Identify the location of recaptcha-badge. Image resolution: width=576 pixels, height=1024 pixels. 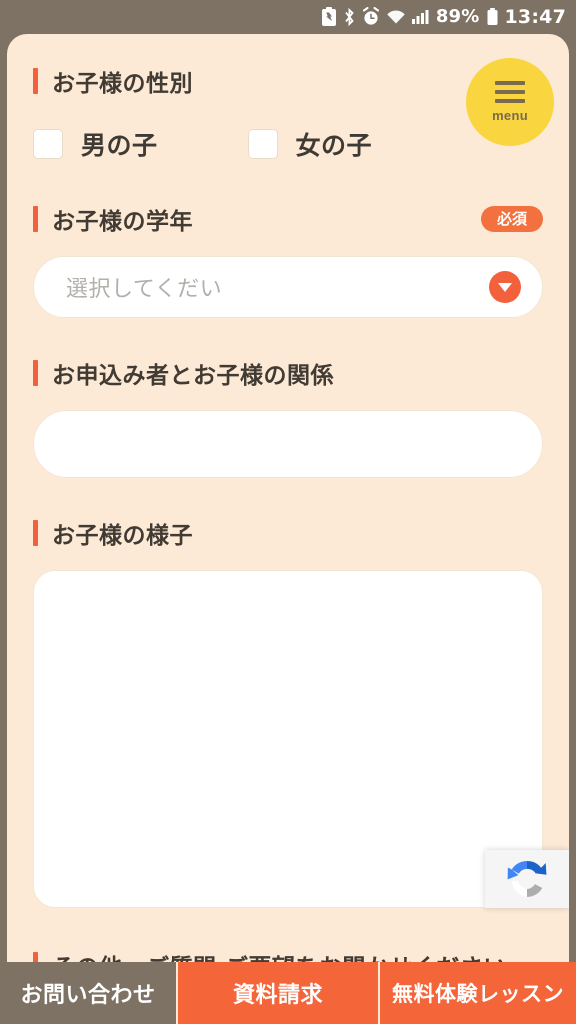
(527, 879).